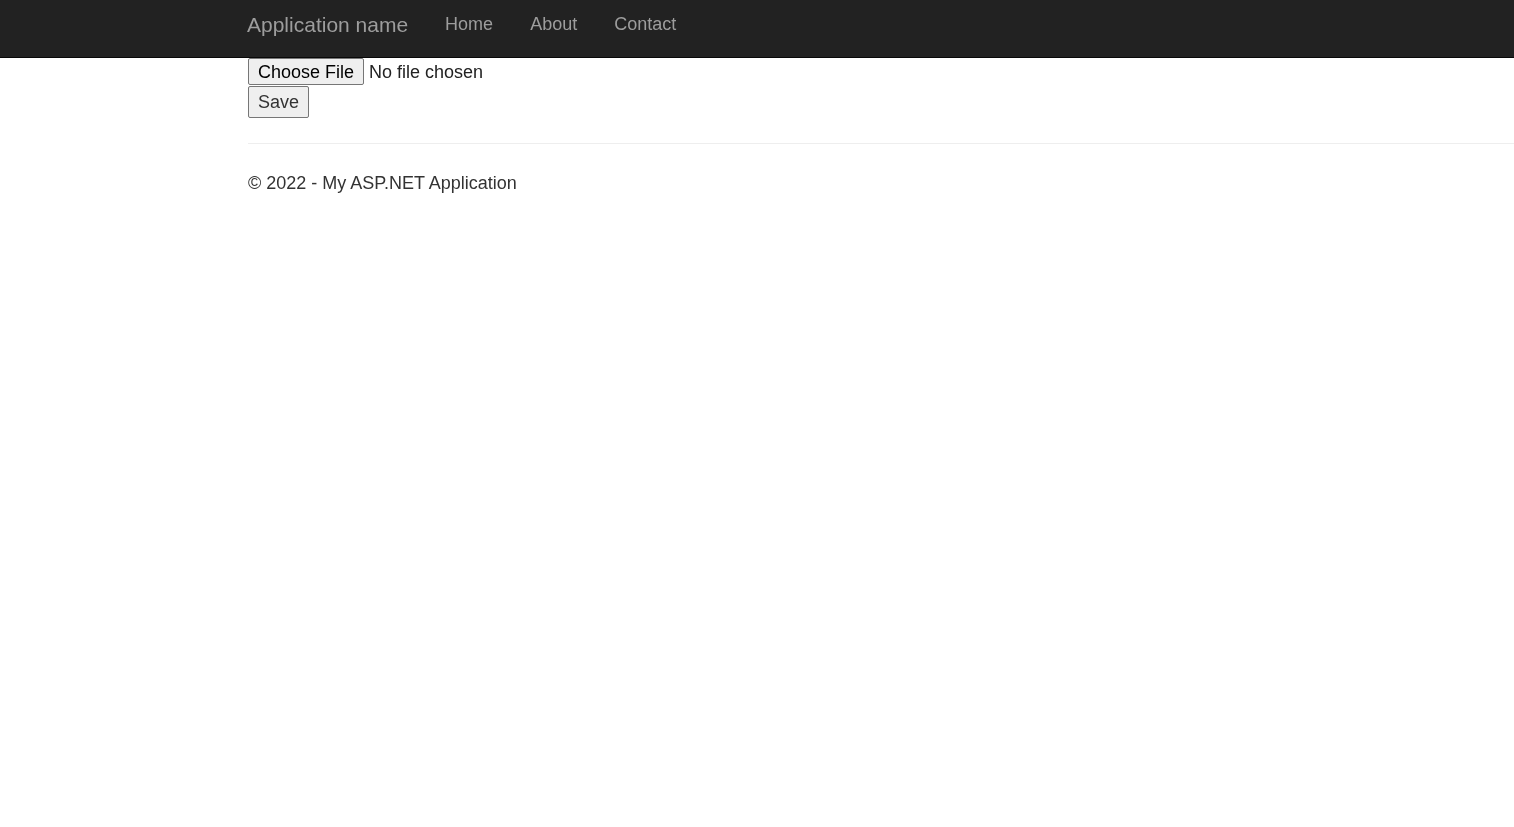 This screenshot has width=1514, height=827. I want to click on file-status-text: No file chosen, so click(426, 72).